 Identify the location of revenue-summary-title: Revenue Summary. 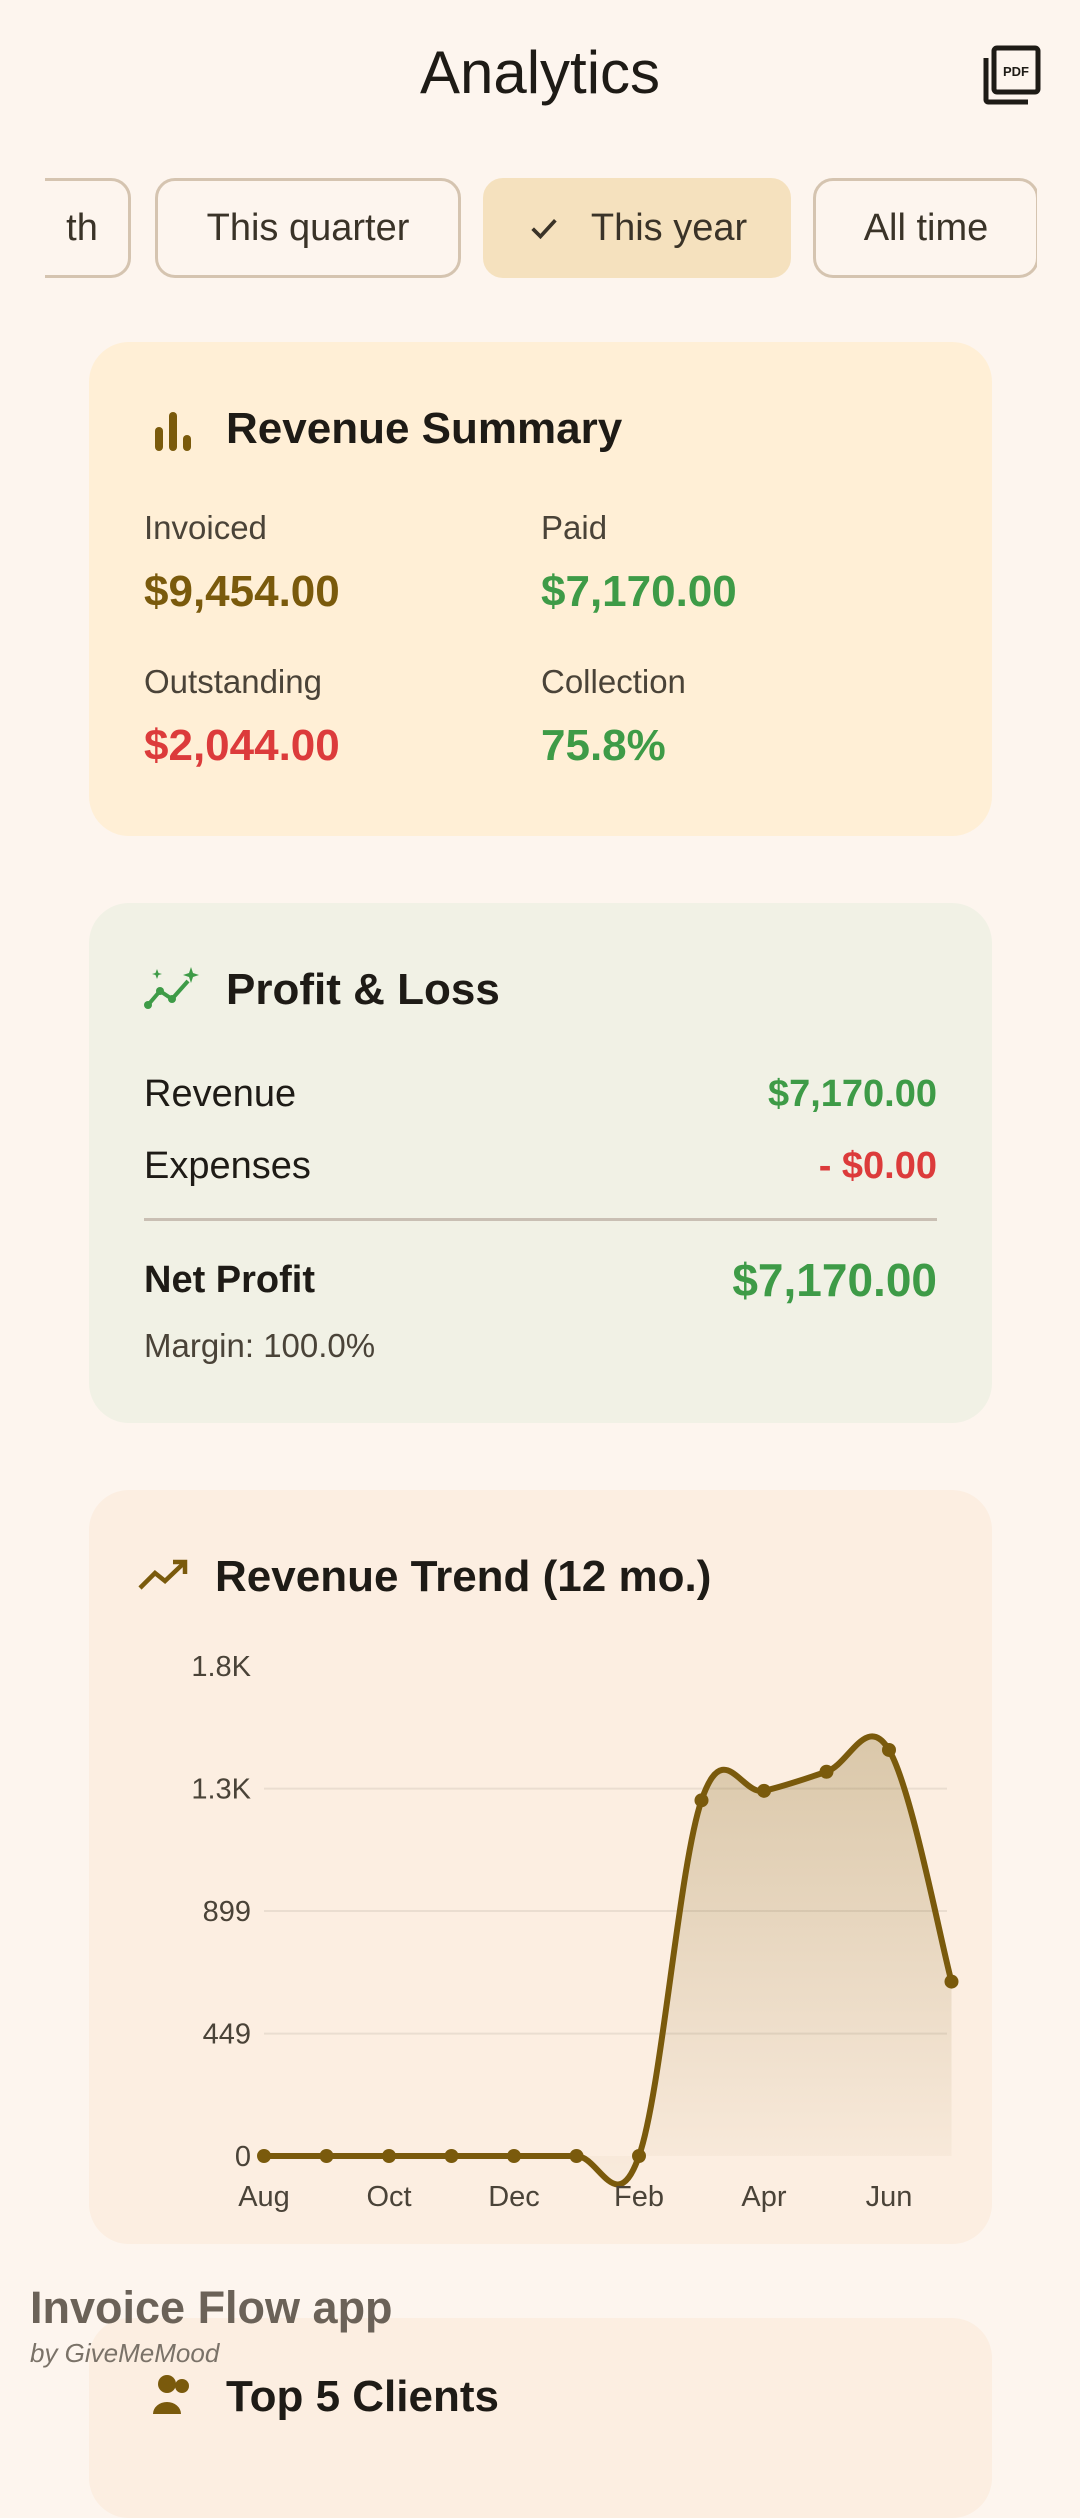
(424, 428).